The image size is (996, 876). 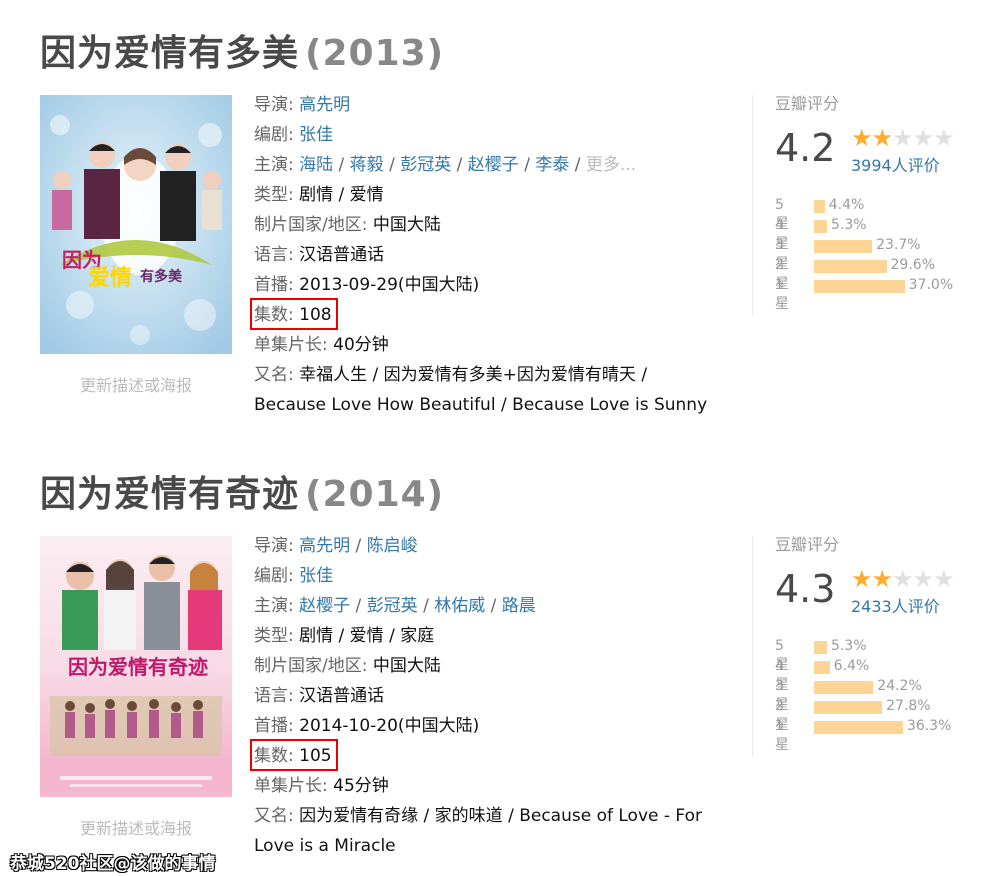 What do you see at coordinates (846, 205) in the screenshot?
I see `rating-pct: 4.4%` at bounding box center [846, 205].